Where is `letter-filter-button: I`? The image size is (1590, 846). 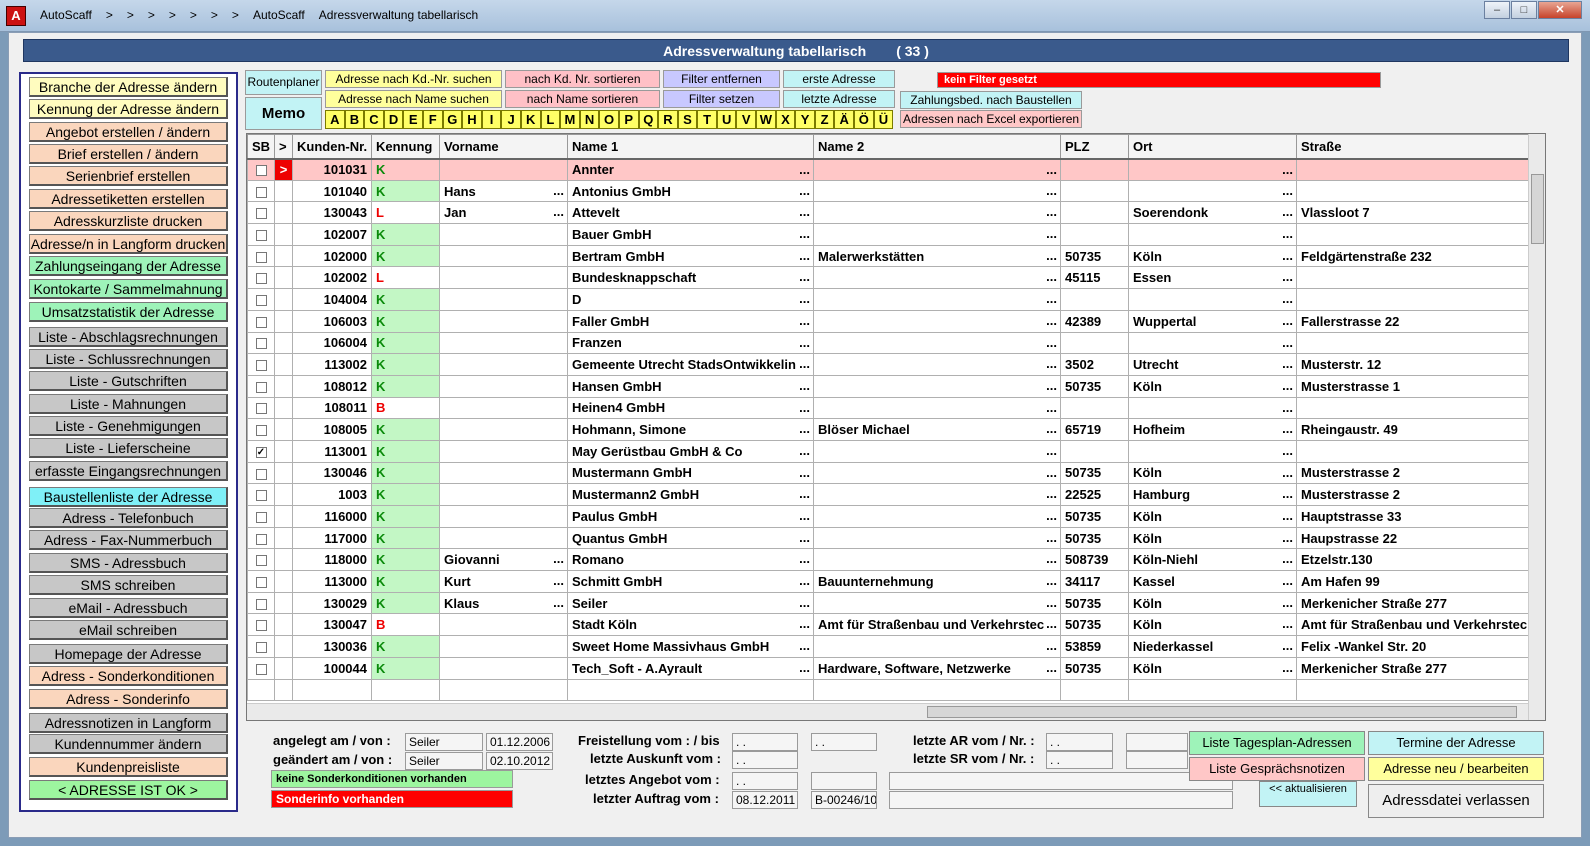 letter-filter-button: I is located at coordinates (491, 119).